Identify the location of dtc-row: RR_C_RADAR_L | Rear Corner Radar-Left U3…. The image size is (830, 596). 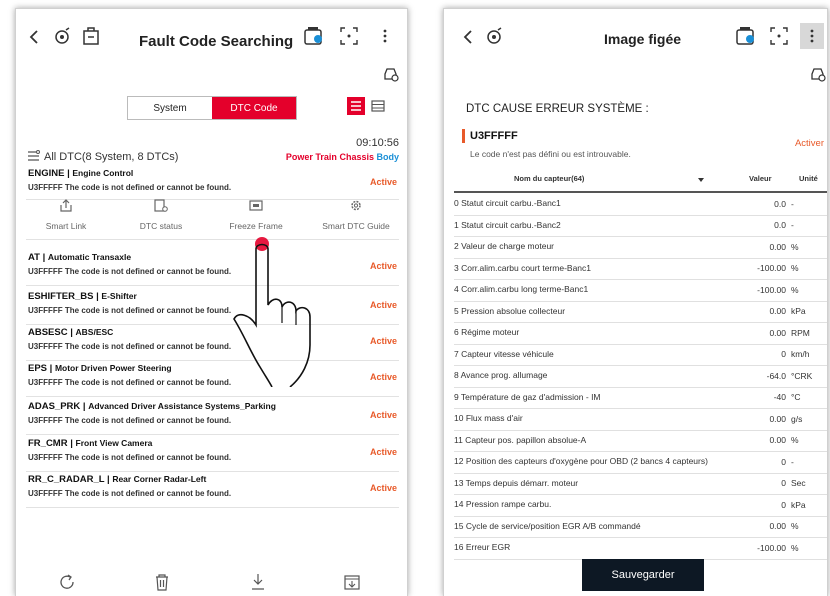
(212, 489).